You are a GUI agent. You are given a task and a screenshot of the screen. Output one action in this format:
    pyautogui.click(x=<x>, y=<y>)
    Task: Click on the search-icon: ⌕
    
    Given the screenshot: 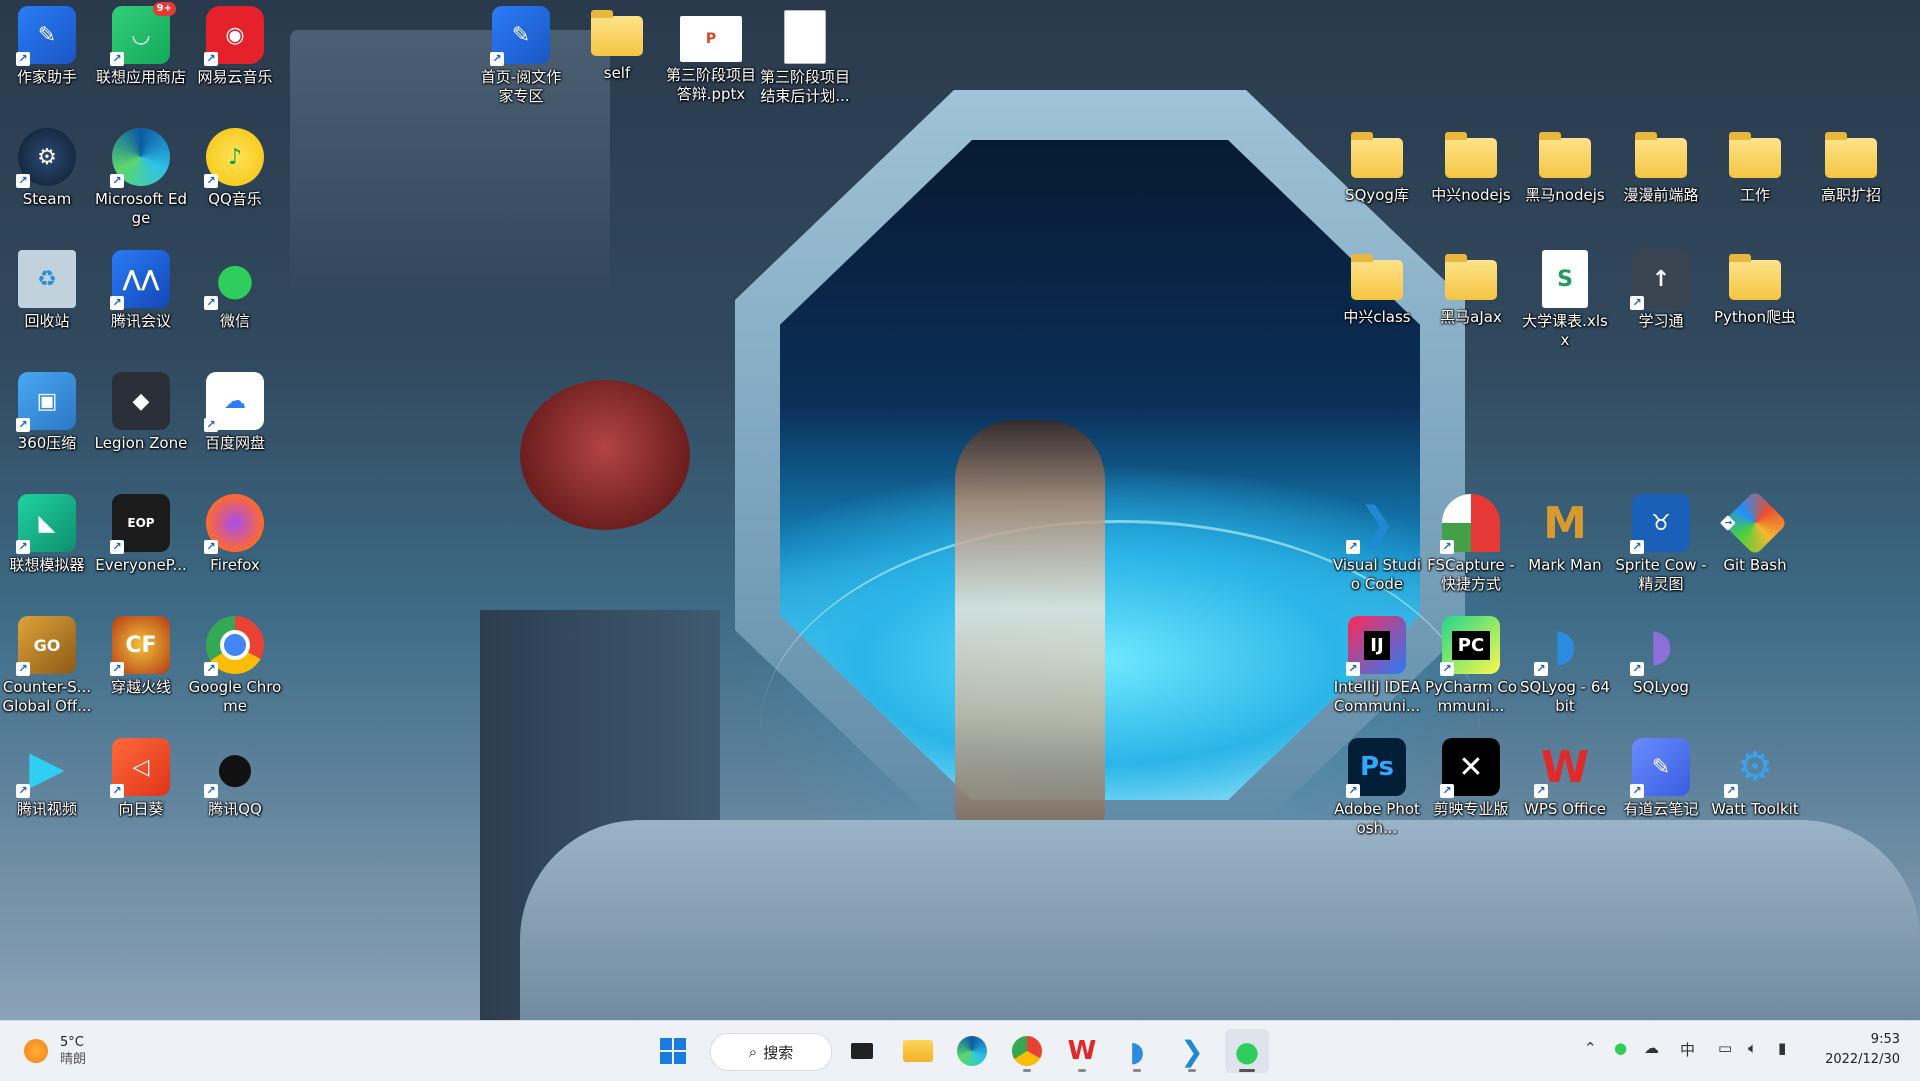 What is the action you would take?
    pyautogui.click(x=753, y=1052)
    